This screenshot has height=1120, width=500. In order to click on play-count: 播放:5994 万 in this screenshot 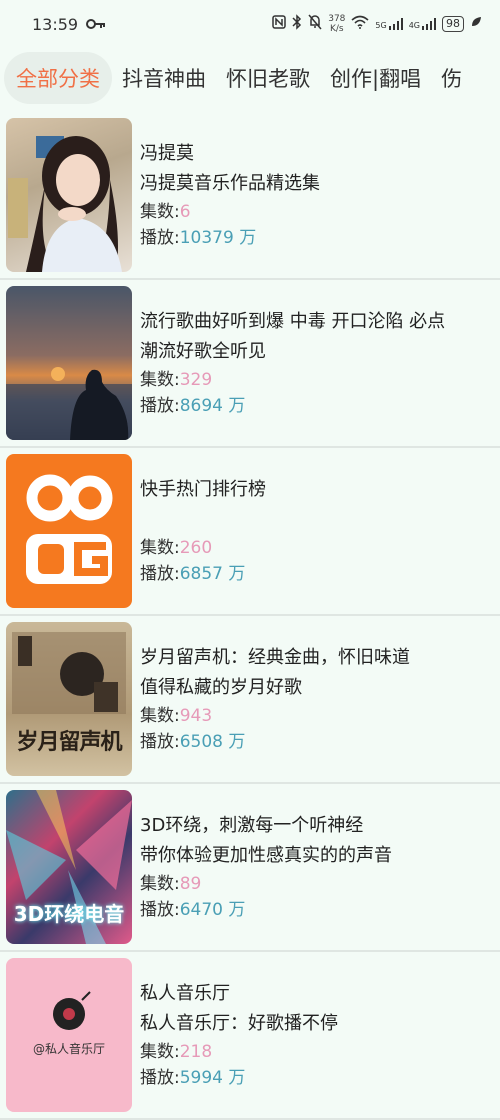, I will do `click(193, 1078)`.